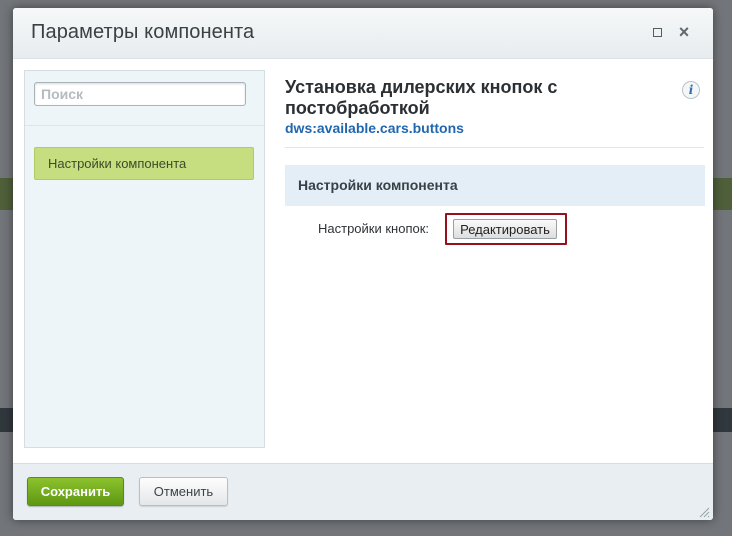  Describe the element at coordinates (363, 491) in the screenshot. I see `dialog-footer: Сохранить Отменить` at that location.